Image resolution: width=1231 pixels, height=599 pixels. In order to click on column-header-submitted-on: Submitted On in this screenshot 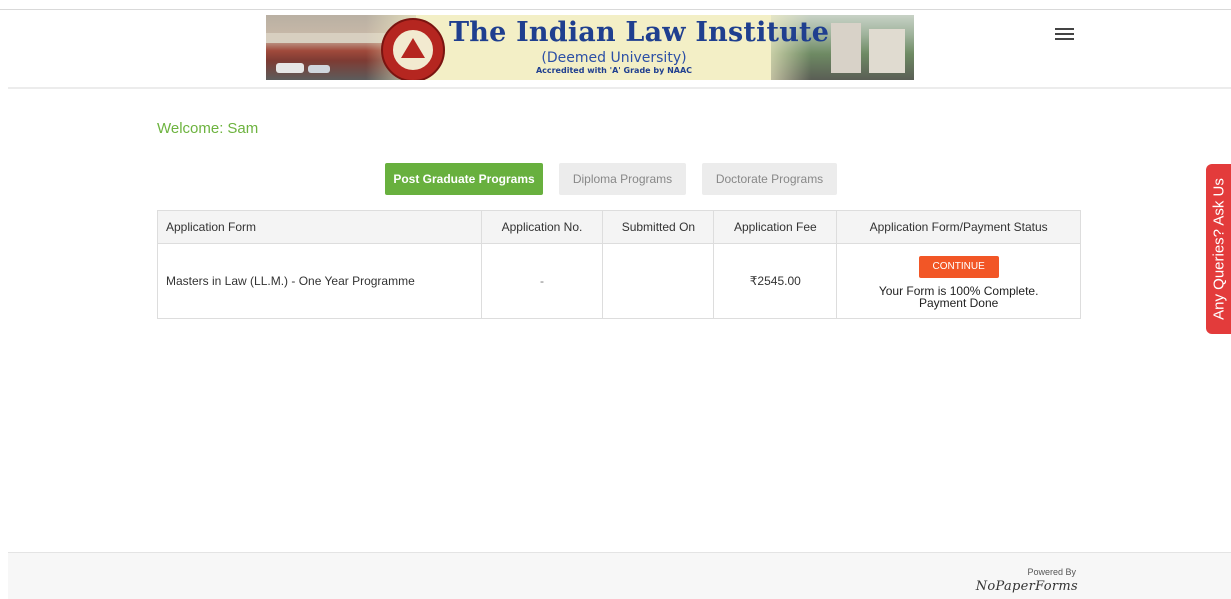, I will do `click(658, 227)`.